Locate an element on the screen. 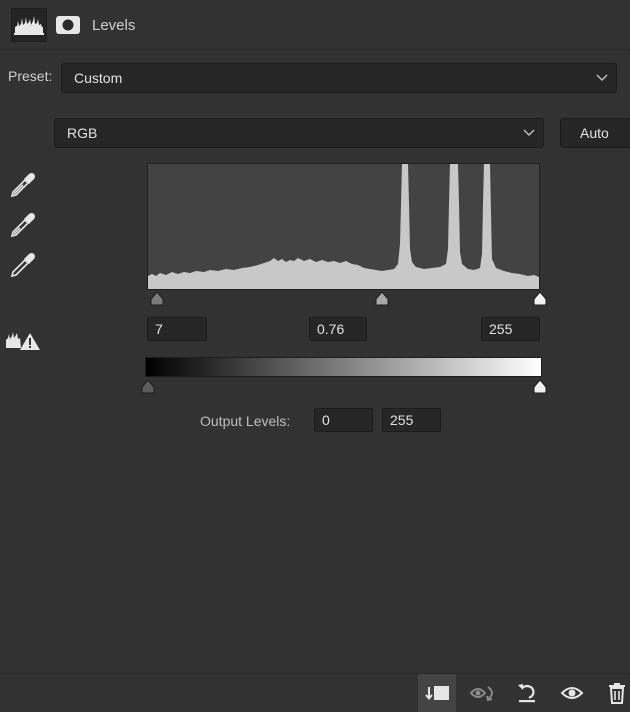 Image resolution: width=630 pixels, height=712 pixels. toggle-visibility-icon is located at coordinates (572, 693).